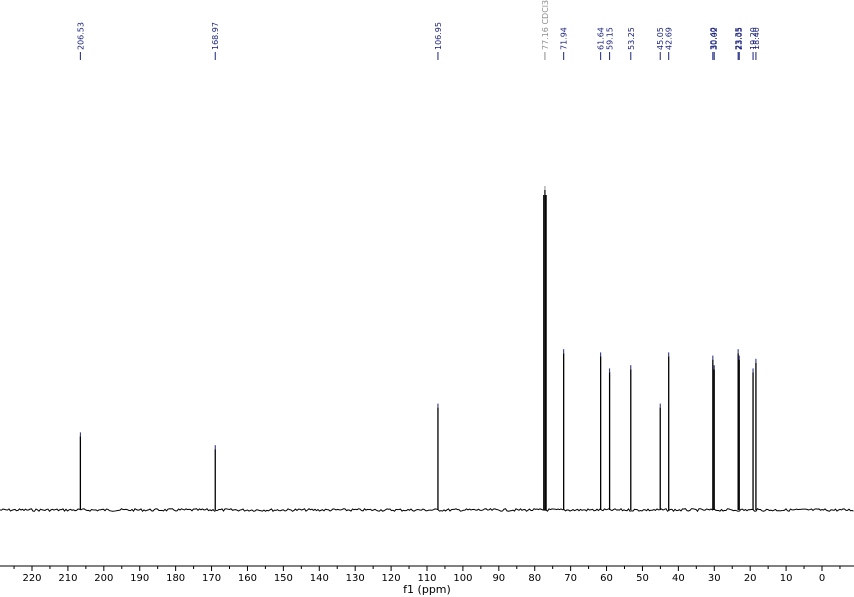  Describe the element at coordinates (283, 578) in the screenshot. I see `x-tick-label: 150` at that location.